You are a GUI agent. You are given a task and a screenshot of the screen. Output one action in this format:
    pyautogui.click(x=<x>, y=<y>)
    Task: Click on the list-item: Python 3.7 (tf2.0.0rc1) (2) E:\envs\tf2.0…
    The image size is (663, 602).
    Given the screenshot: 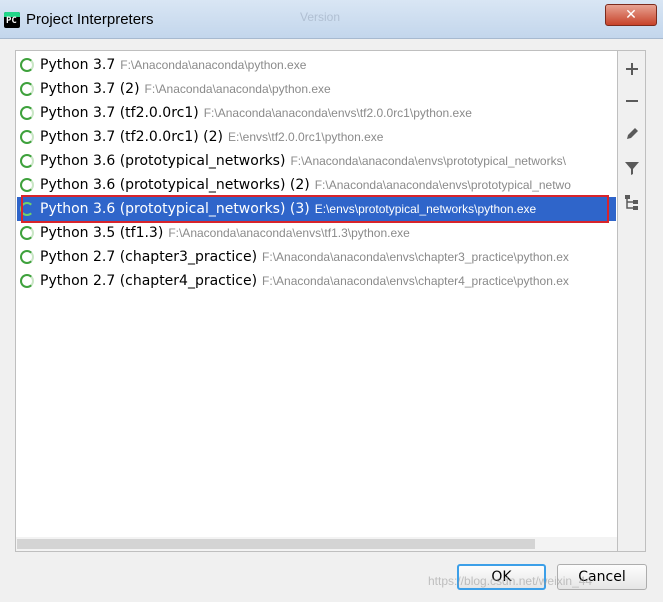 What is the action you would take?
    pyautogui.click(x=316, y=137)
    